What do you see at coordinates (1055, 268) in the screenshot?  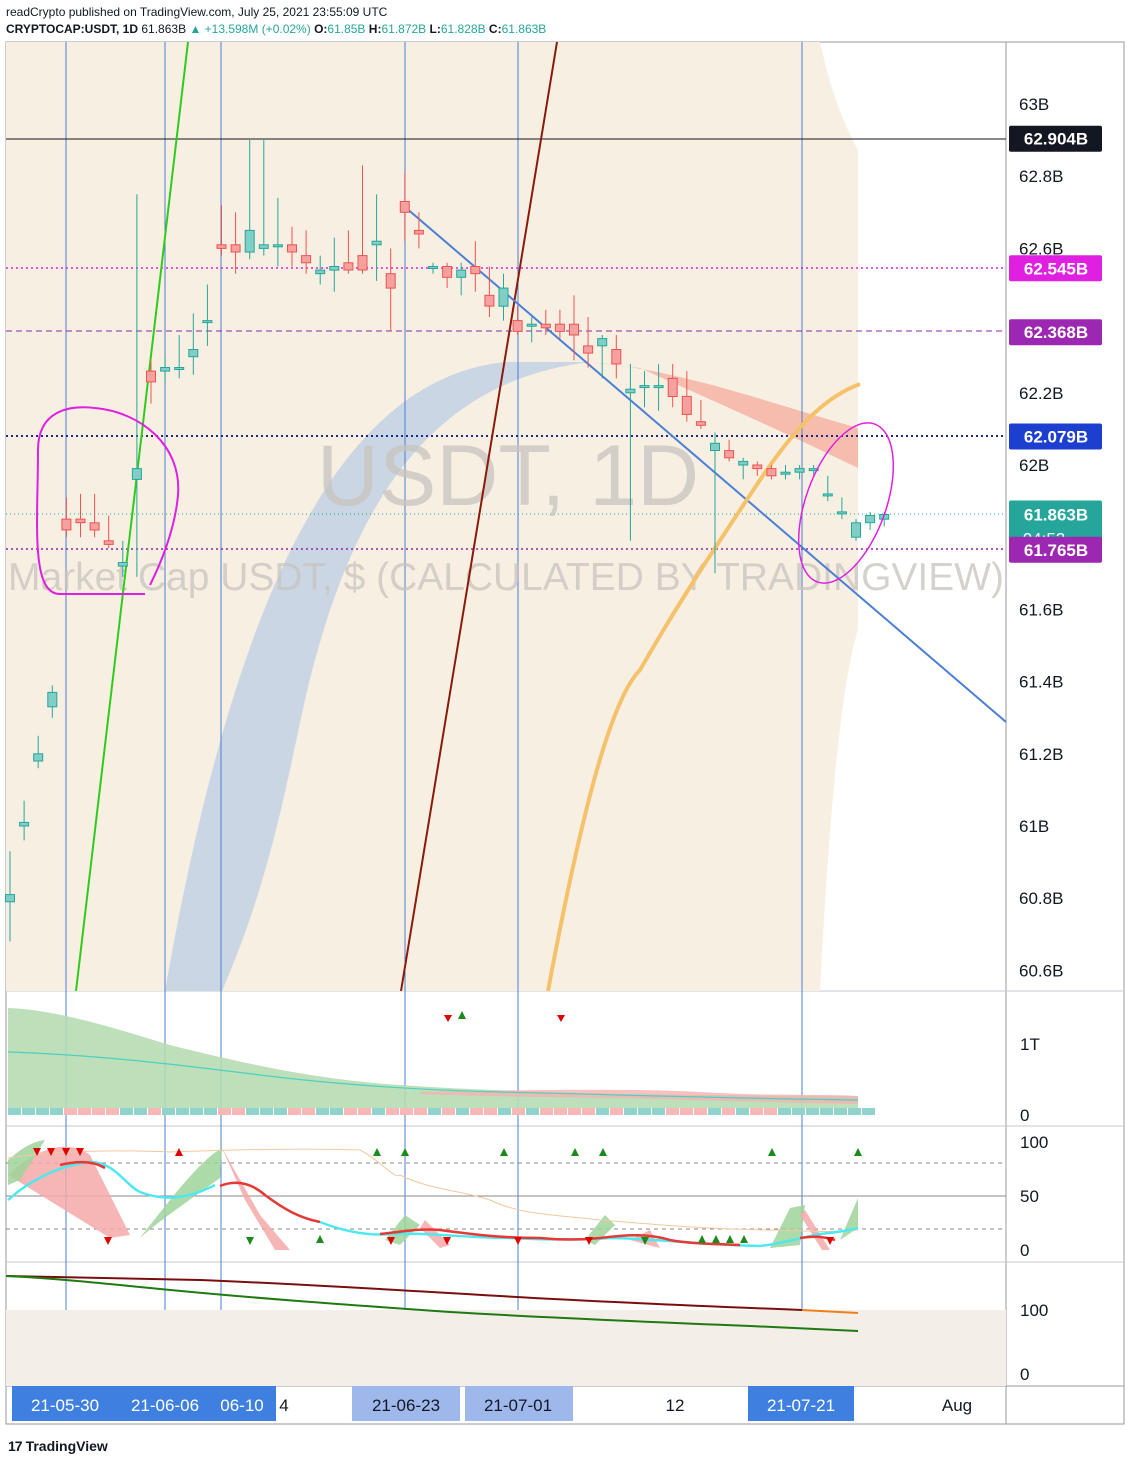 I see `price-label: 62.545B` at bounding box center [1055, 268].